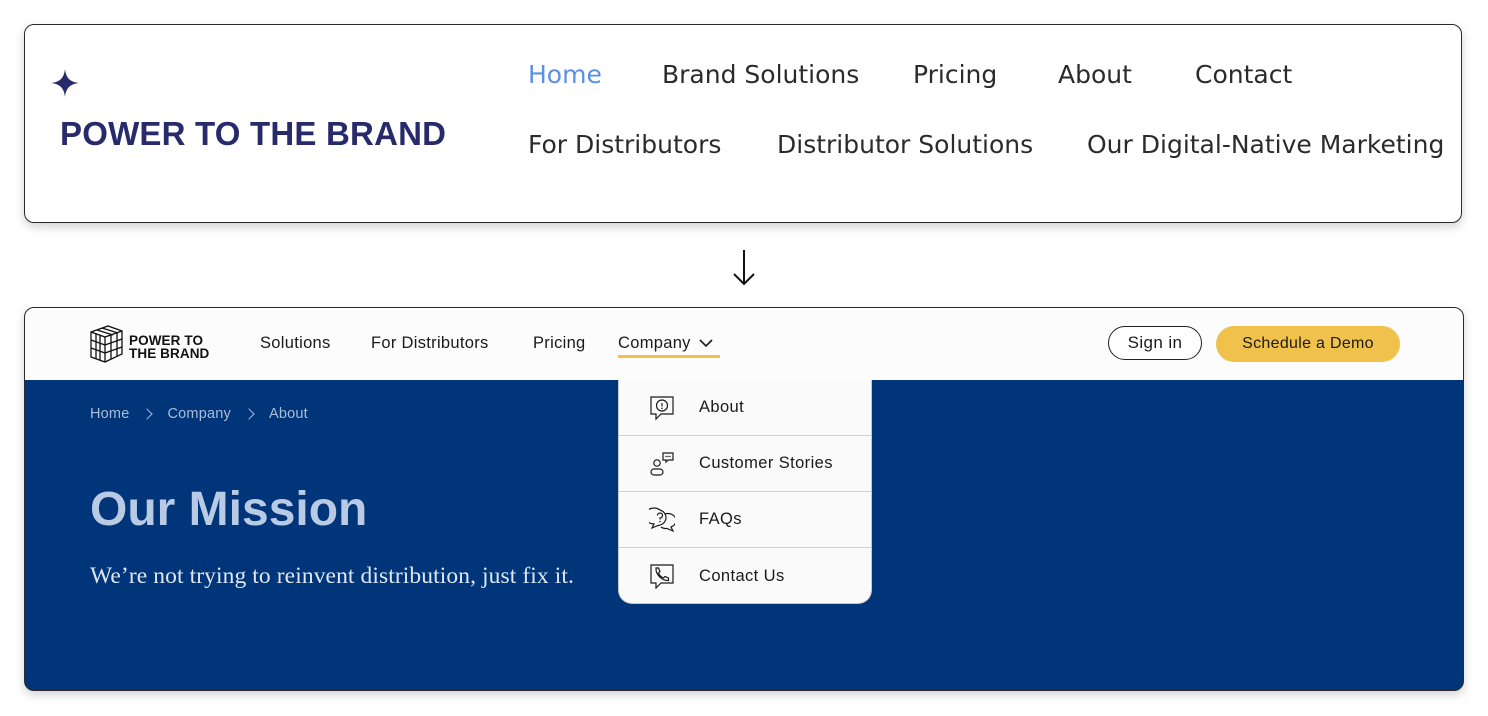 Image resolution: width=1488 pixels, height=716 pixels. What do you see at coordinates (1095, 74) in the screenshot?
I see `old-nav-about: About` at bounding box center [1095, 74].